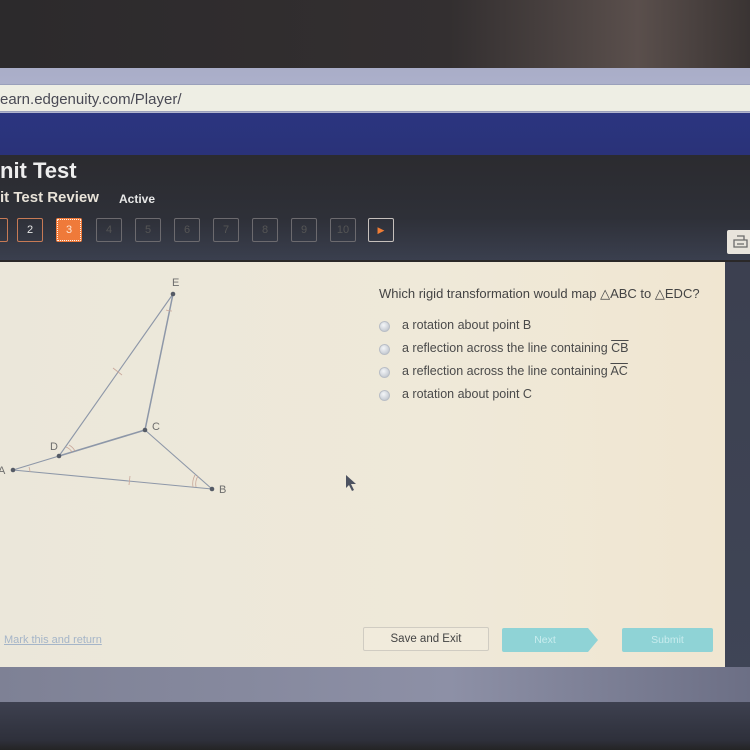 This screenshot has width=750, height=750. I want to click on point-D, so click(59, 456).